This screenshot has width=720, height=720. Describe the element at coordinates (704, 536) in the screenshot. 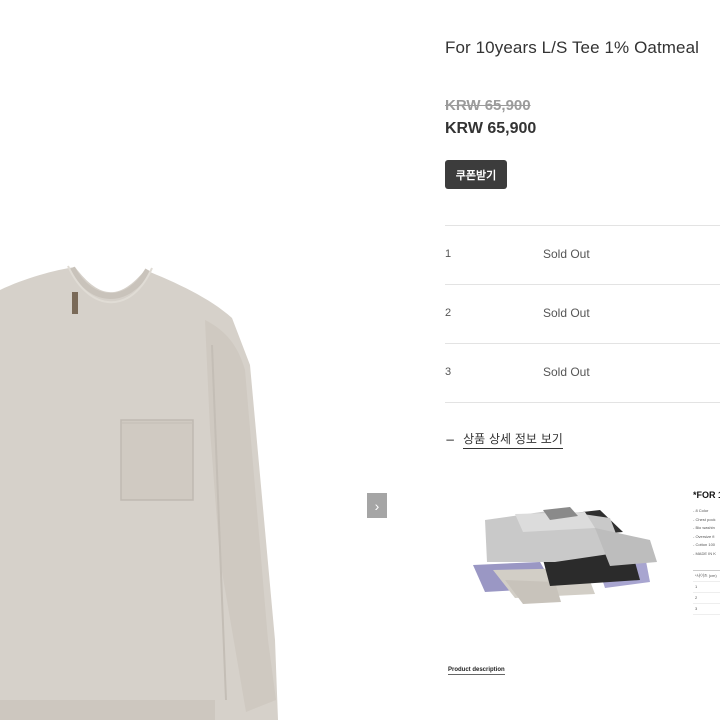

I see `spec-line: - Oversize fi` at that location.